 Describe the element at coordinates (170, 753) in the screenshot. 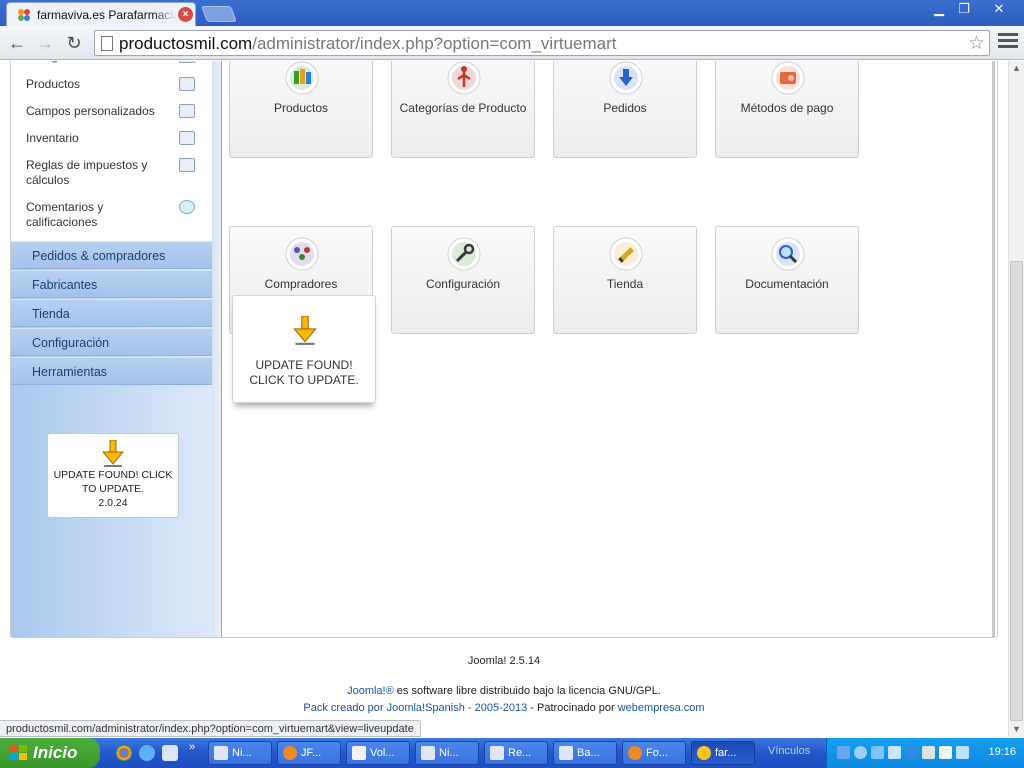

I see `desktop-quicklaunch-icon` at that location.